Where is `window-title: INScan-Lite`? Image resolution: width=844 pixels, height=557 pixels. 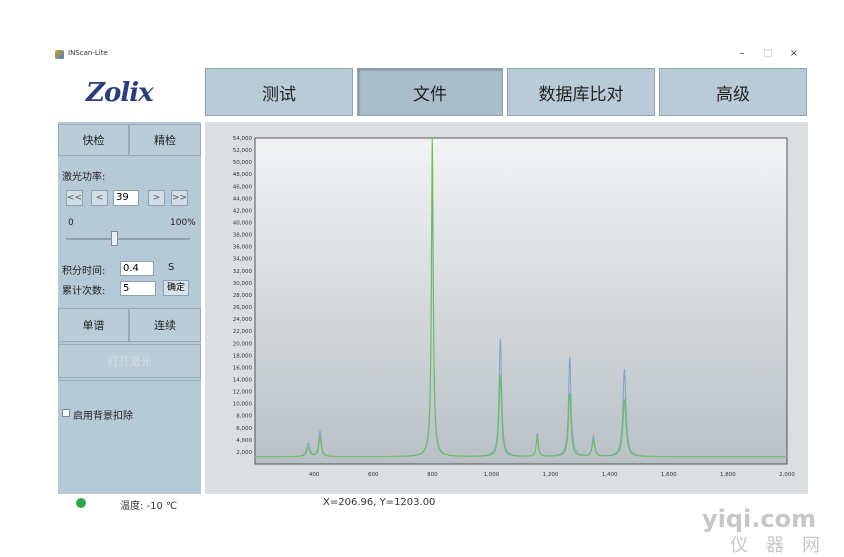
window-title: INScan-Lite is located at coordinates (88, 53).